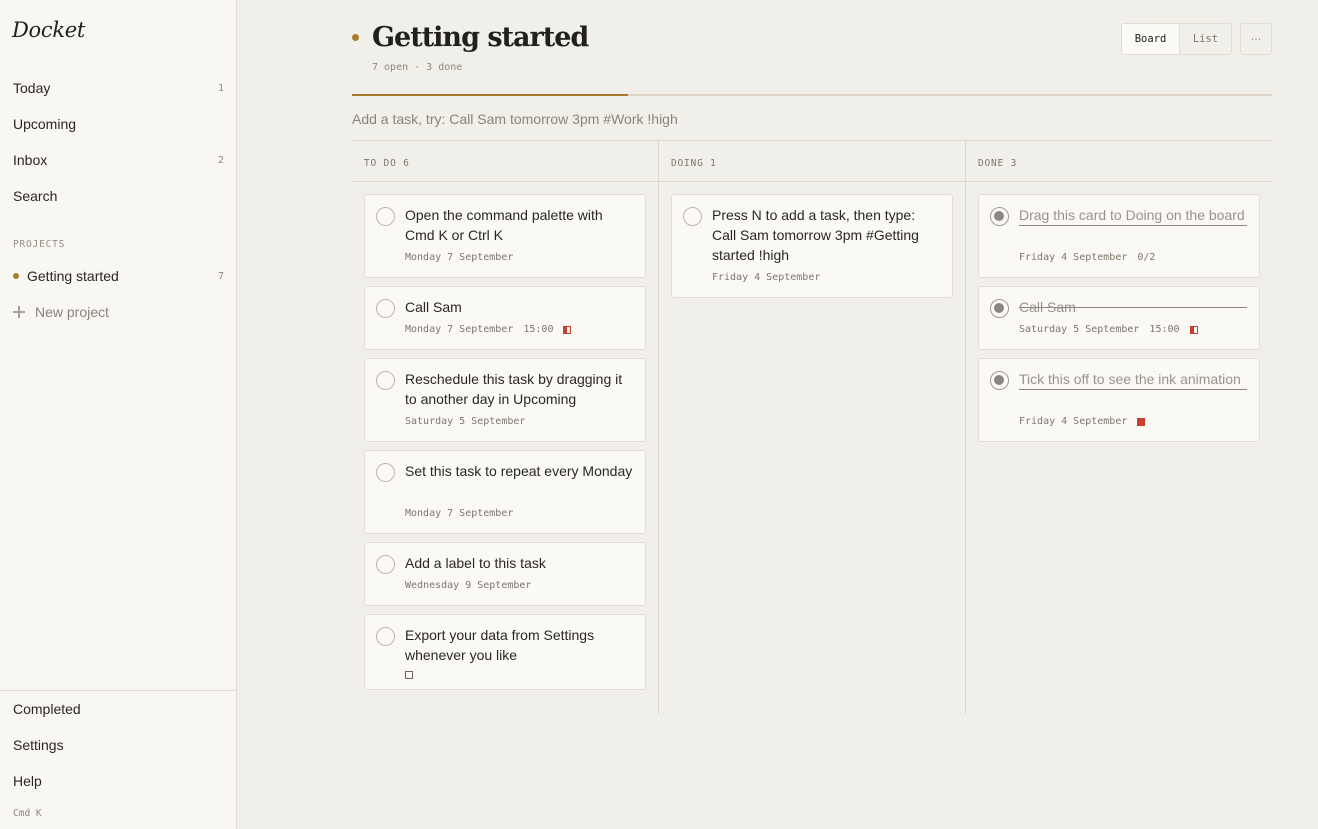 This screenshot has height=829, width=1318. I want to click on nav-item-completed: Completed, so click(118, 709).